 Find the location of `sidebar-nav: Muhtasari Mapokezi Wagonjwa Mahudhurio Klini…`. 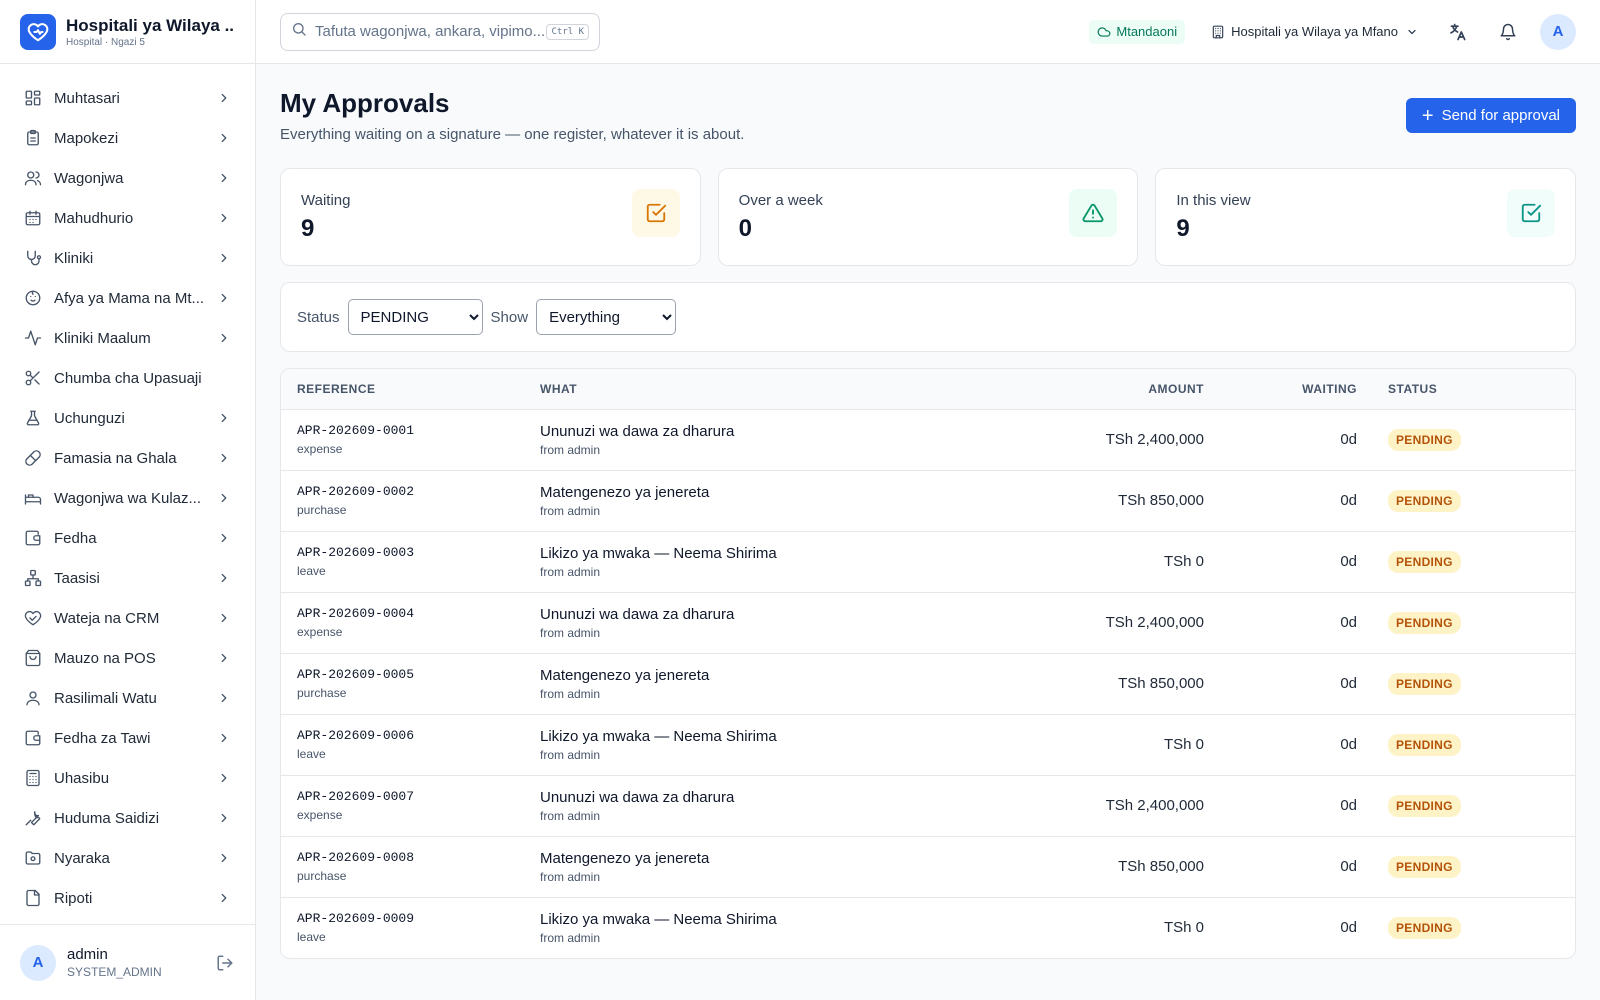

sidebar-nav: Muhtasari Mapokezi Wagonjwa Mahudhurio Klini… is located at coordinates (127, 491).